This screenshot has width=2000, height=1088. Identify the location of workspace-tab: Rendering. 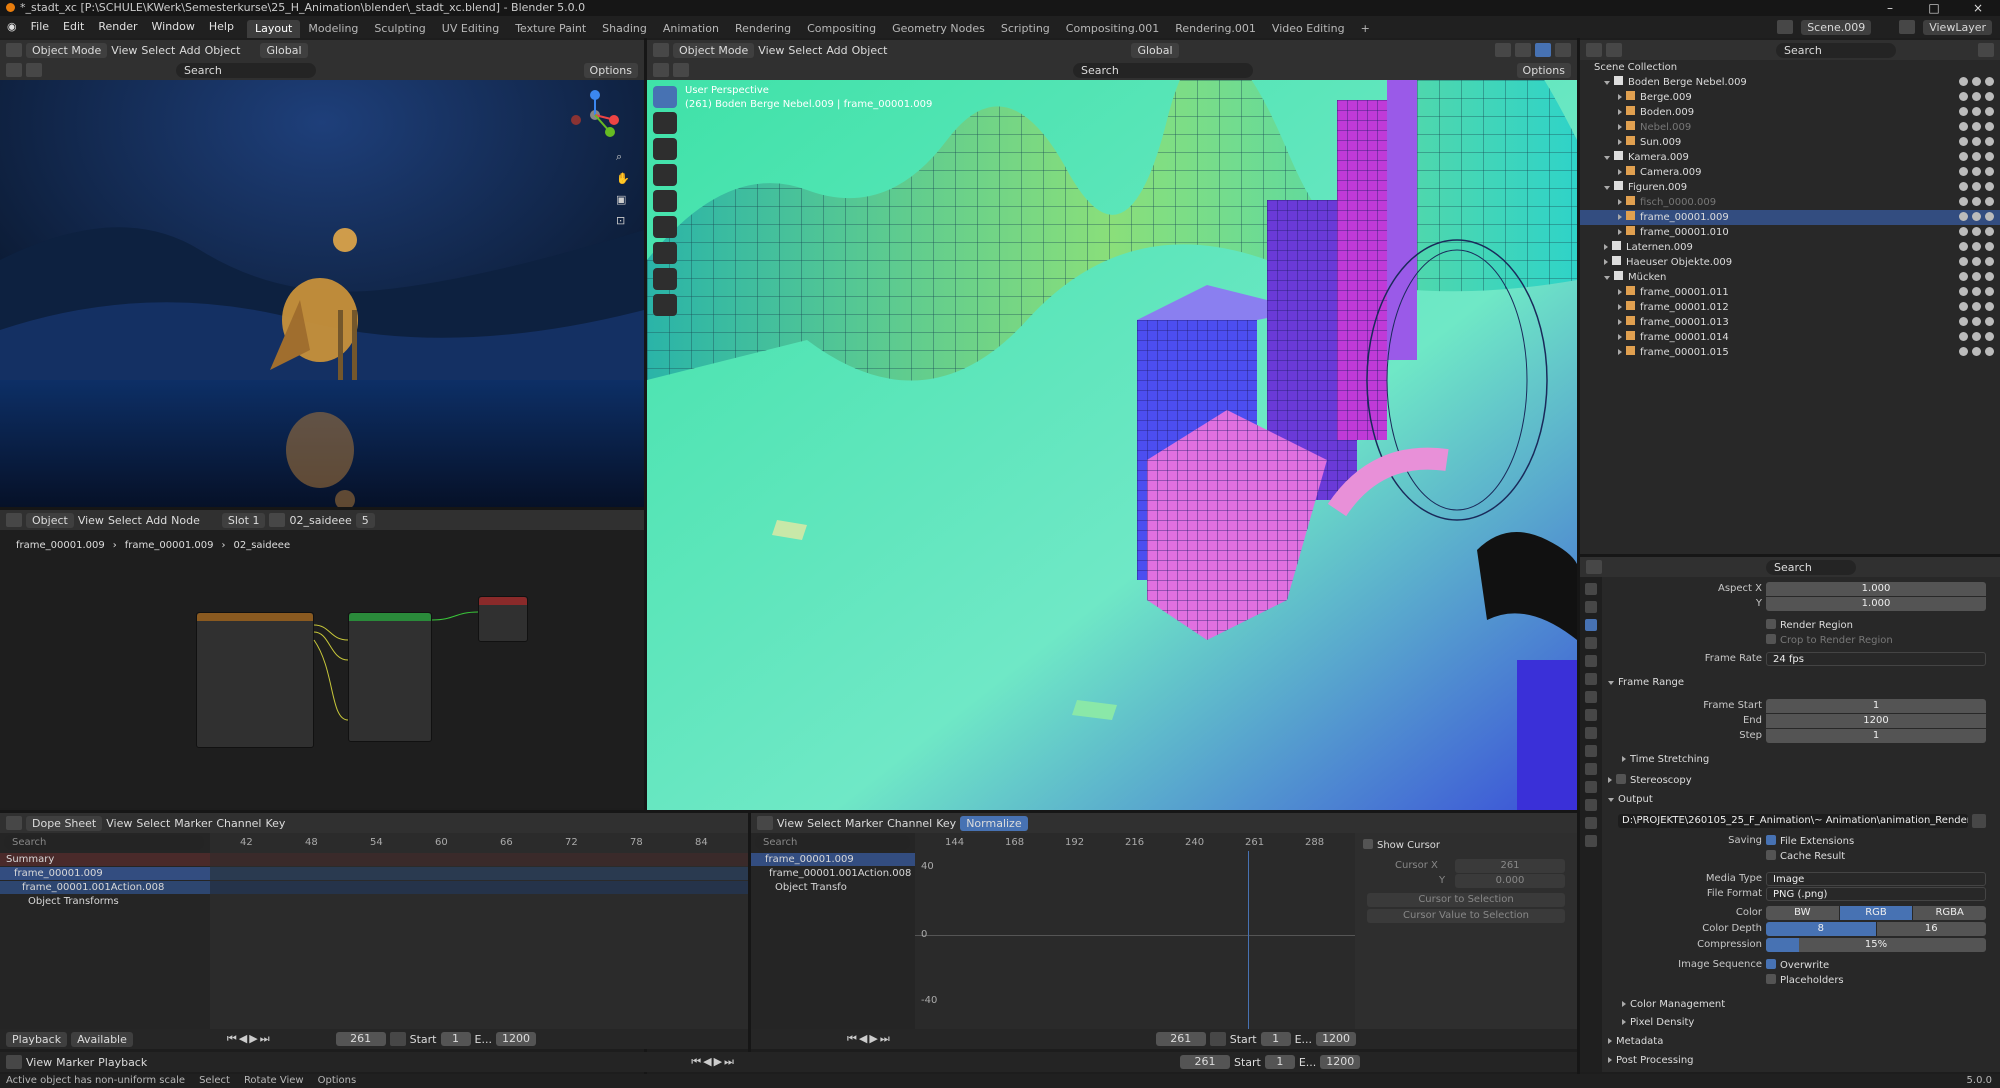
(763, 29).